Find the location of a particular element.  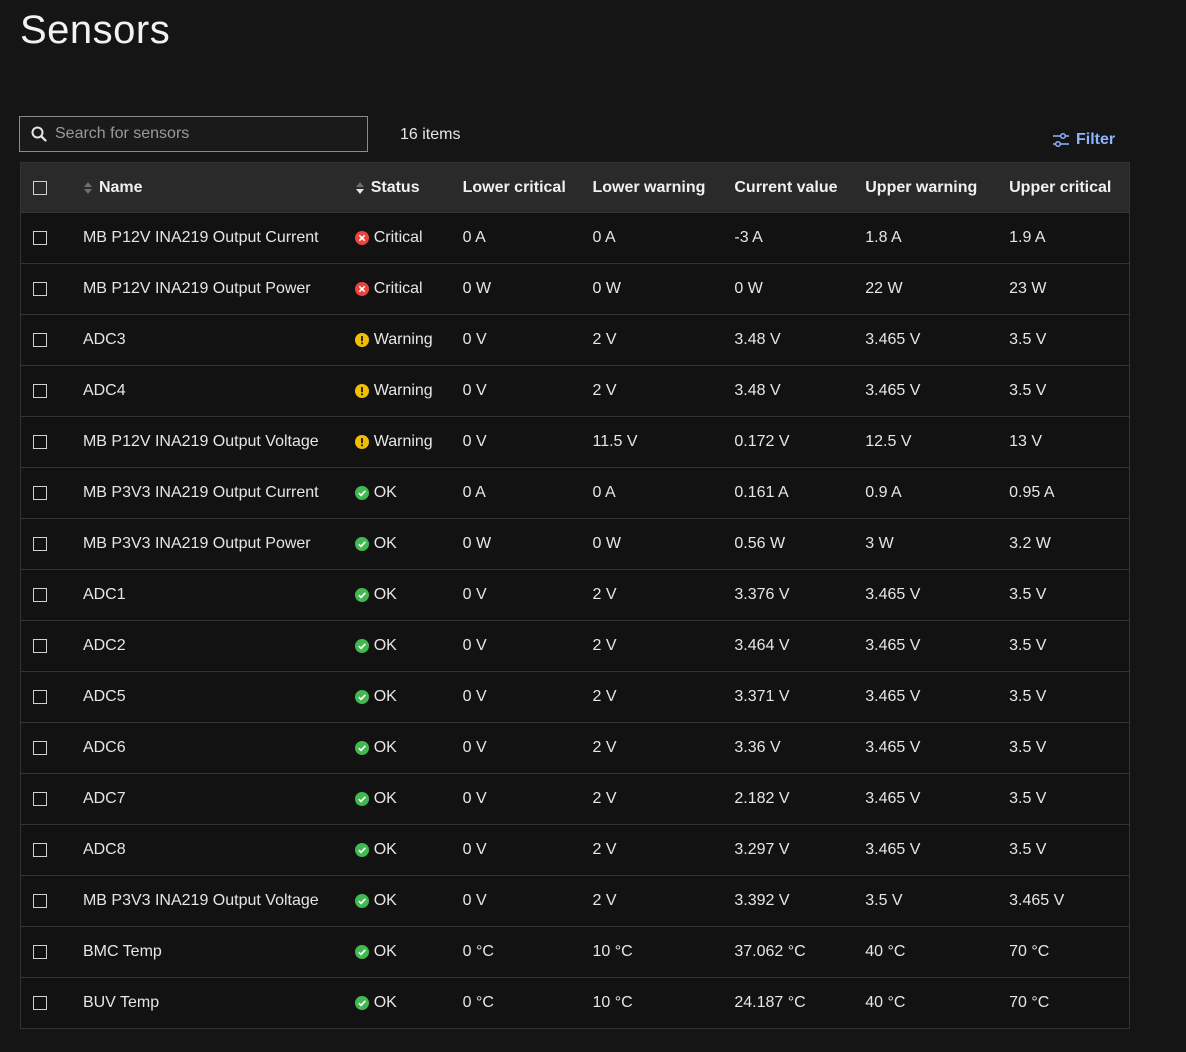

column-header-lower-critical: Lower critical is located at coordinates (514, 187).